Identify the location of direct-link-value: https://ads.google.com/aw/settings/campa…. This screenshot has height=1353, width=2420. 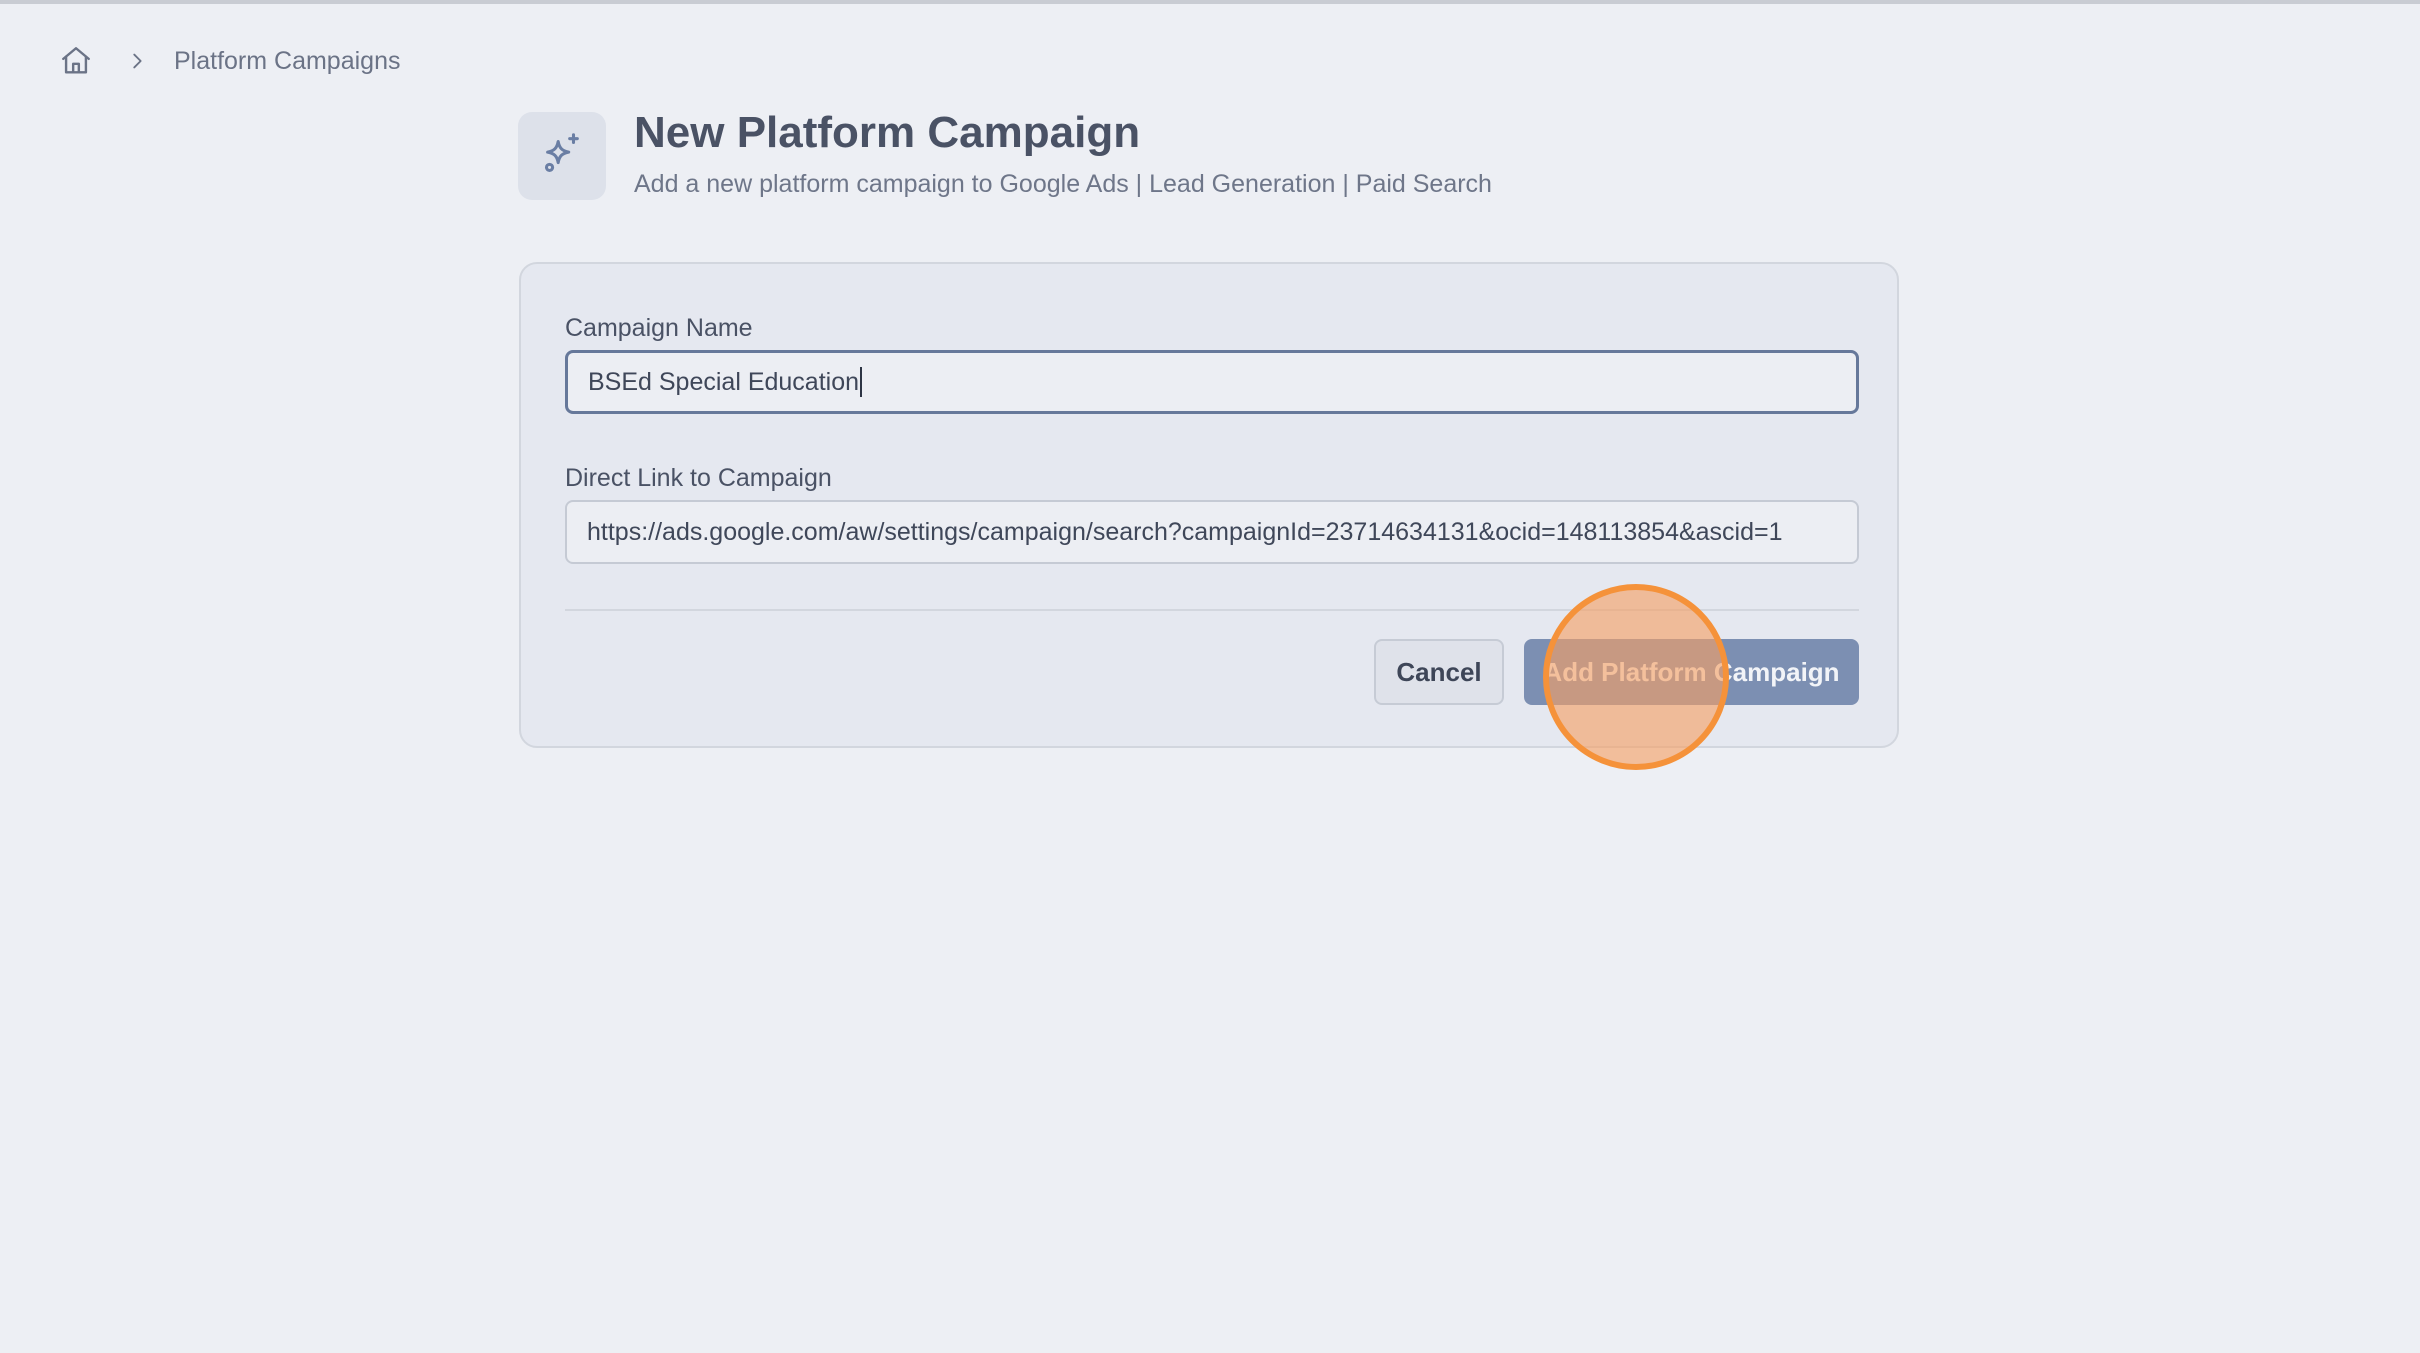
(1185, 531).